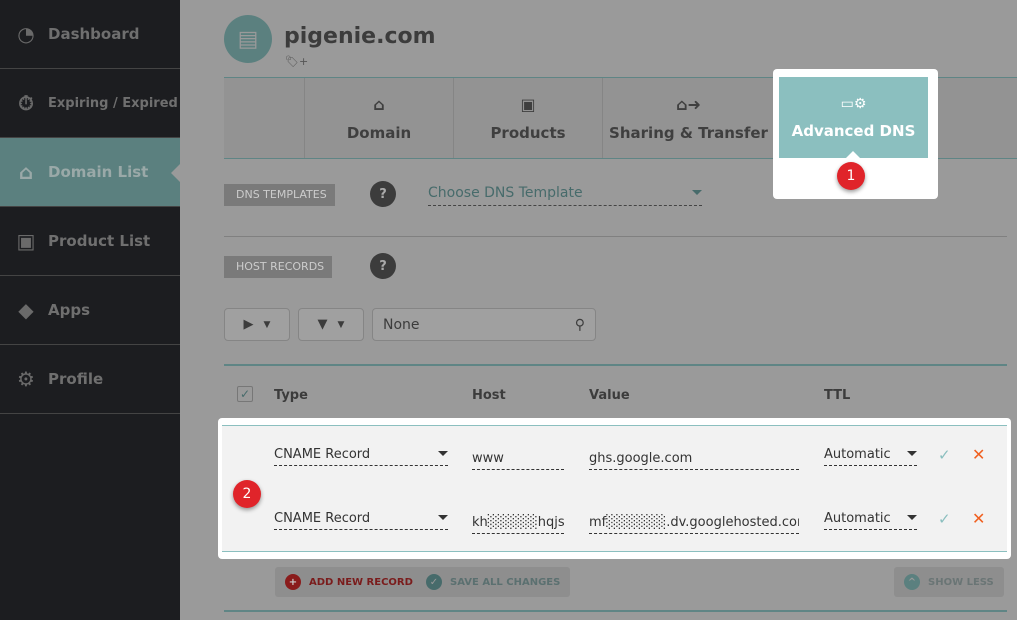 This screenshot has height=620, width=1017. What do you see at coordinates (90, 34) in the screenshot?
I see `sidebar-item-dashboard: ◔ Dashboard` at bounding box center [90, 34].